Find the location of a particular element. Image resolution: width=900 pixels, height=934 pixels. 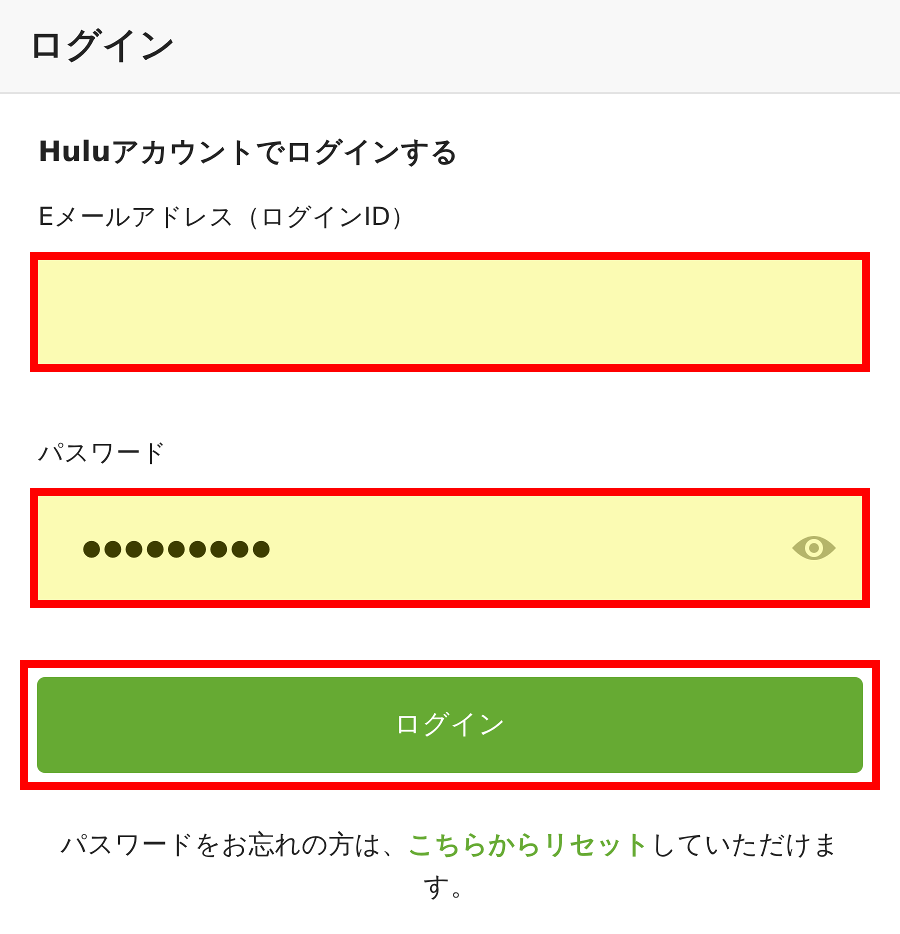

reset-link: こちらからリセット is located at coordinates (529, 845).